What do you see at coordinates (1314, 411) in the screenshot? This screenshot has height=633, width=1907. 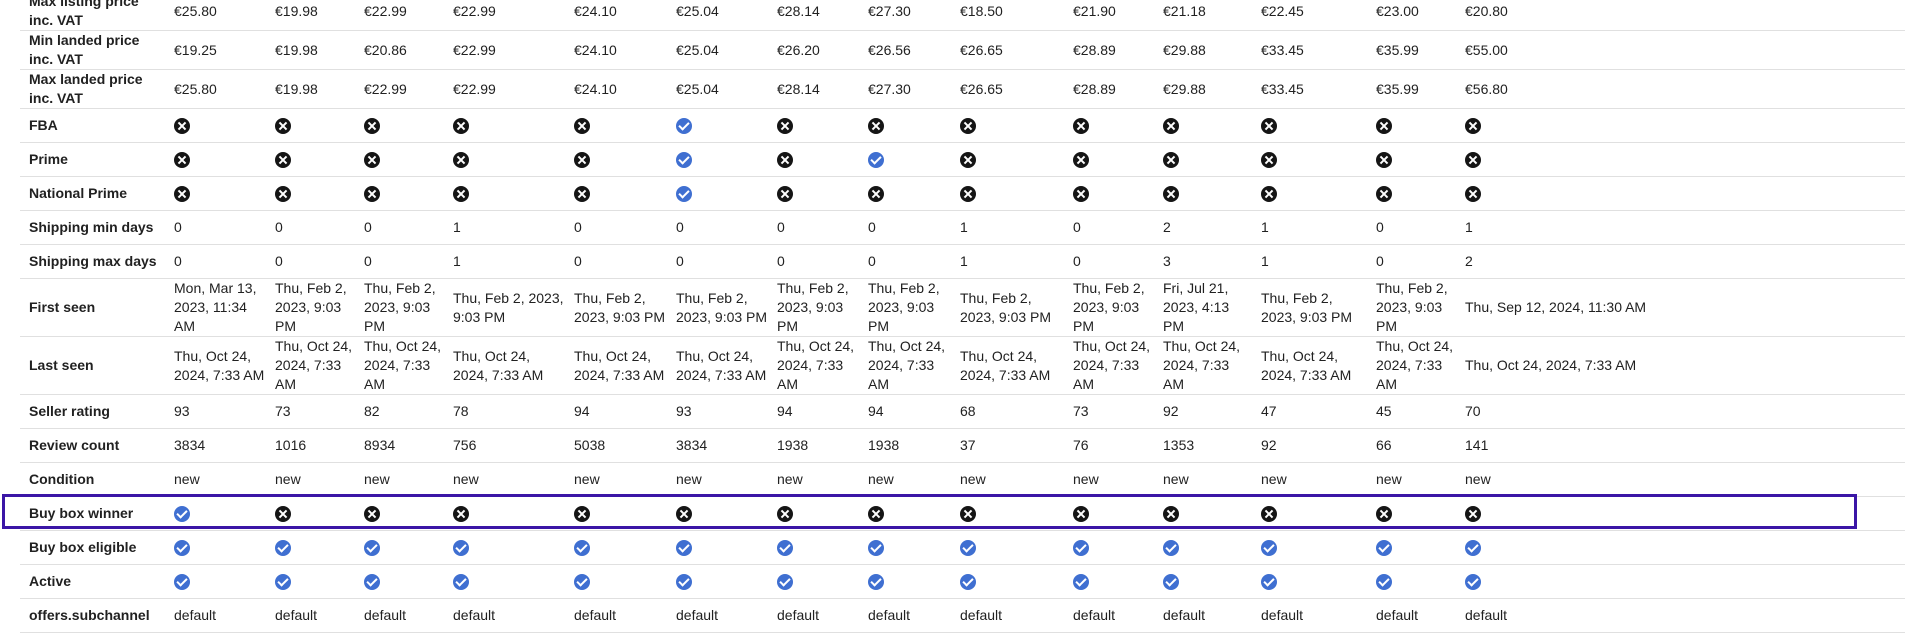 I see `cell-value: 47` at bounding box center [1314, 411].